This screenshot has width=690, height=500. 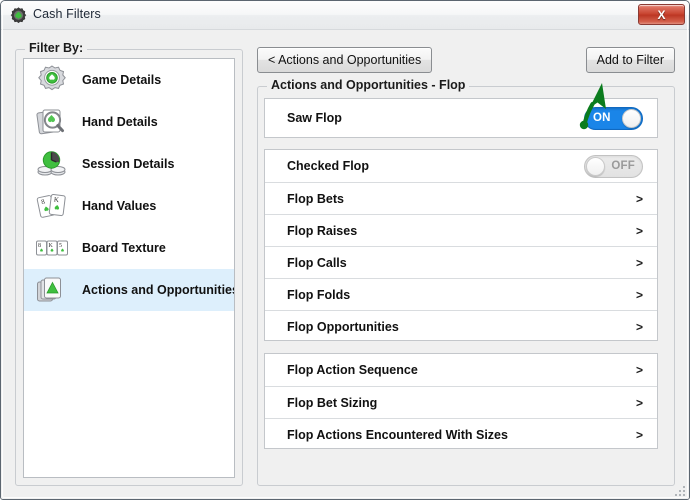 I want to click on sidebar-item-game-details: Game Details, so click(x=129, y=80).